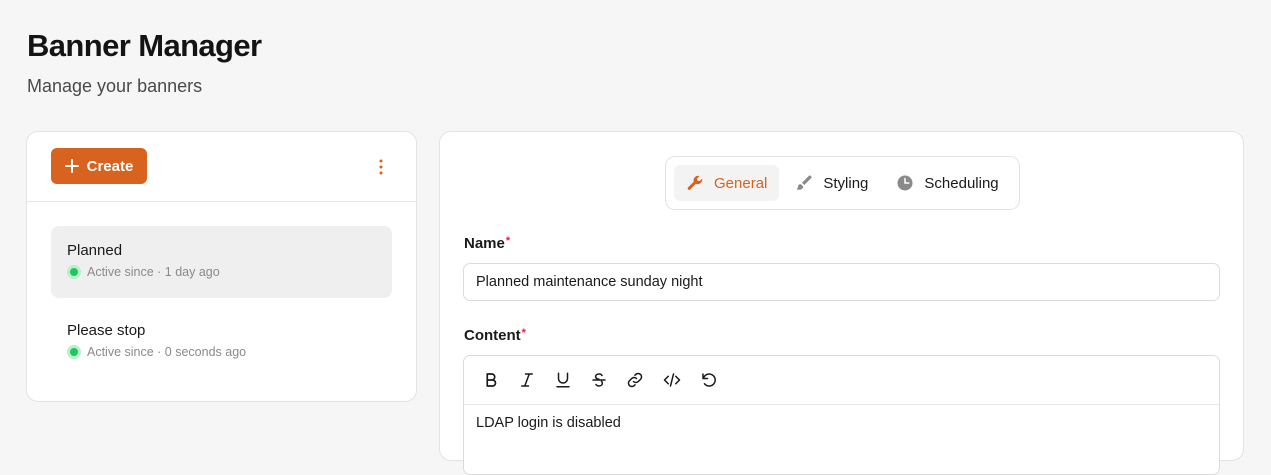  I want to click on tab-label: General, so click(741, 183).